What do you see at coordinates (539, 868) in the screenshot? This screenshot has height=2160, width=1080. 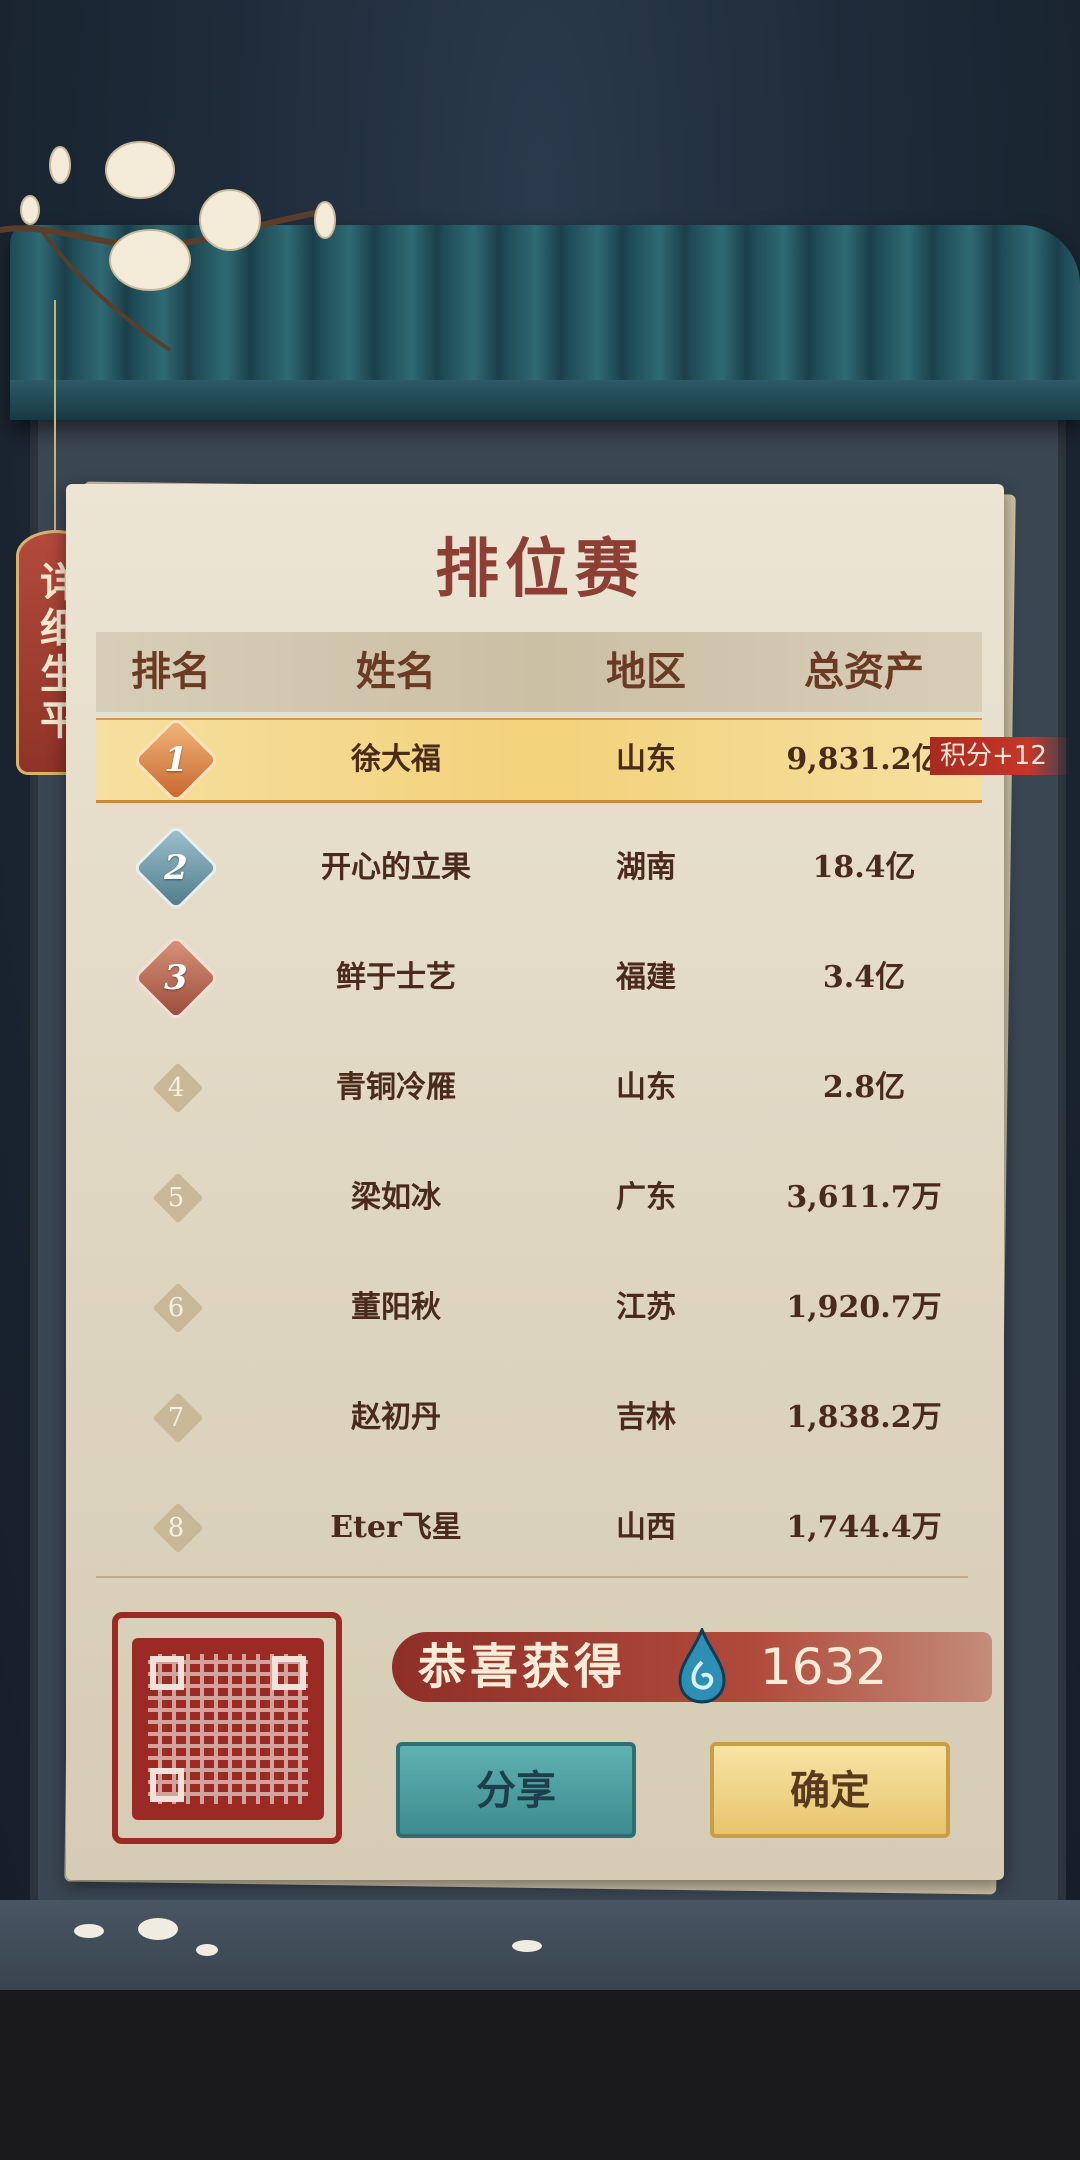 I see `table-row-2: 2 开心的立果 湖南 18.4亿` at bounding box center [539, 868].